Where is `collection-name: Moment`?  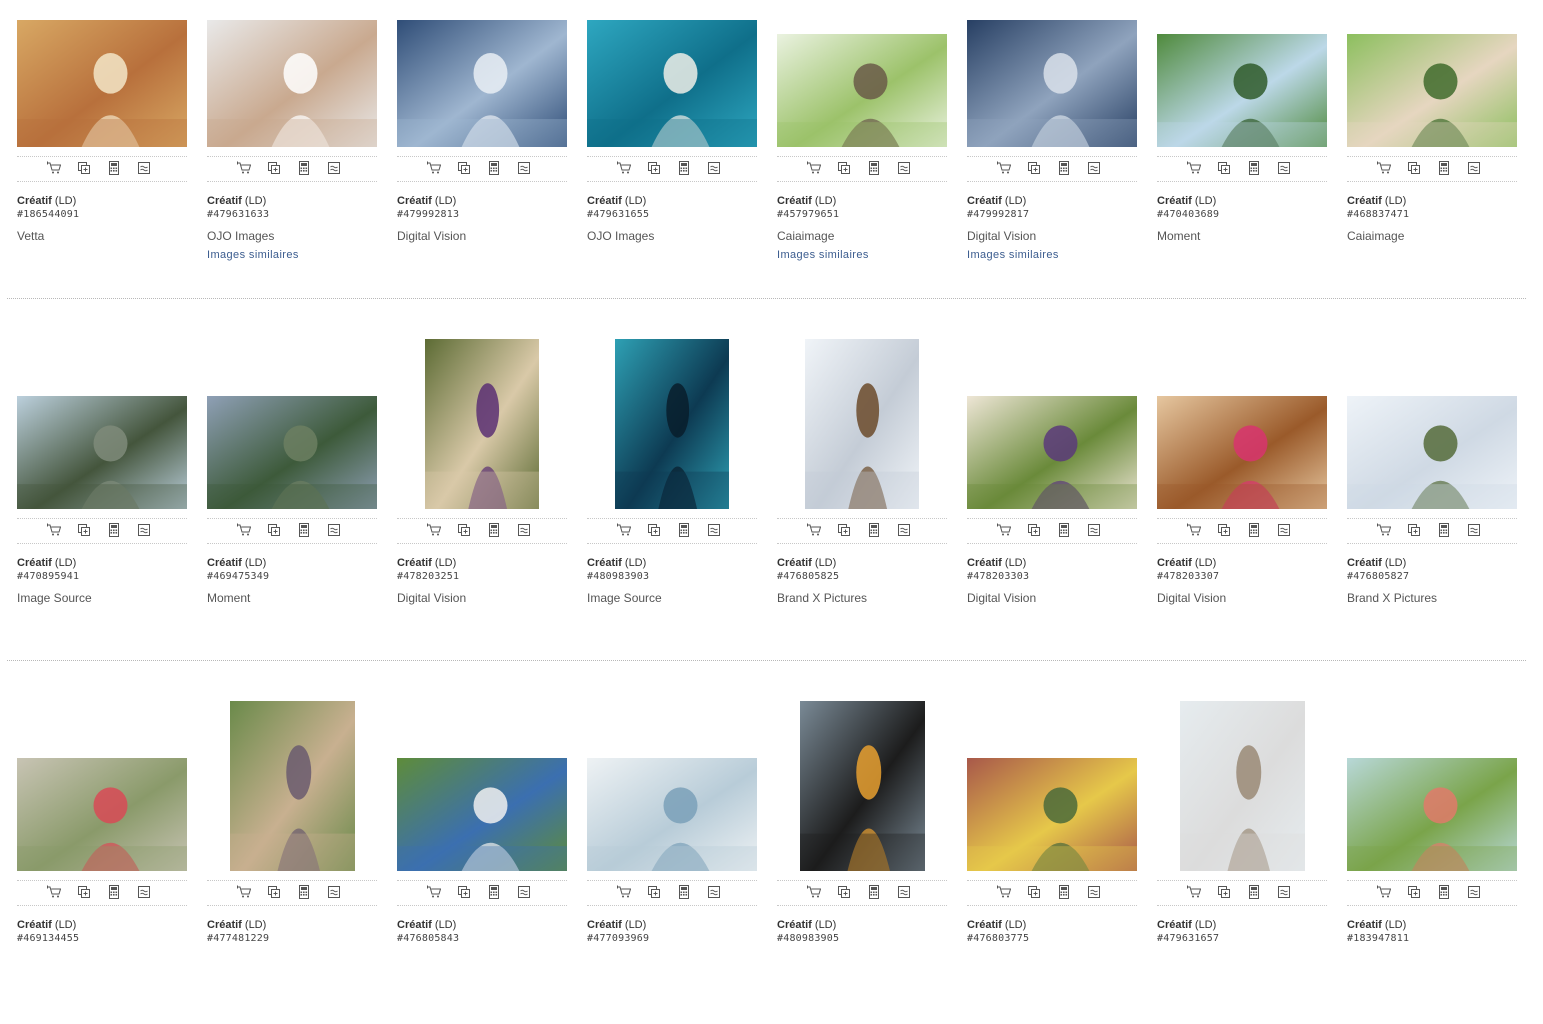
collection-name: Moment is located at coordinates (1242, 236).